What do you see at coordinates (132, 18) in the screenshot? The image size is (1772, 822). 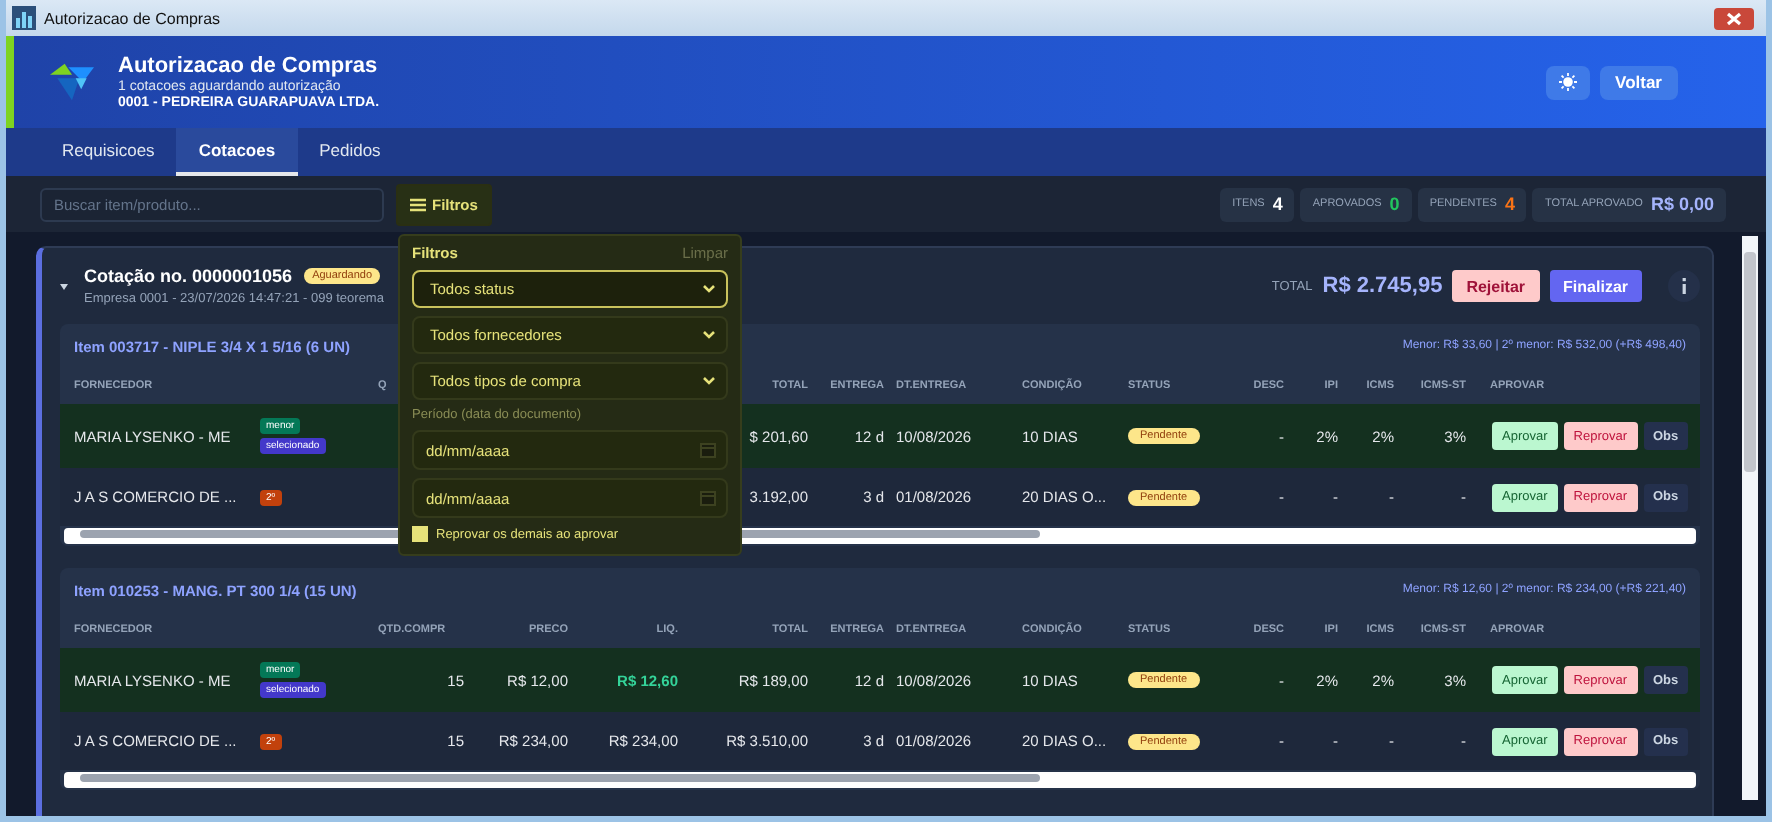 I see `window-title: Autorizacao de Compras` at bounding box center [132, 18].